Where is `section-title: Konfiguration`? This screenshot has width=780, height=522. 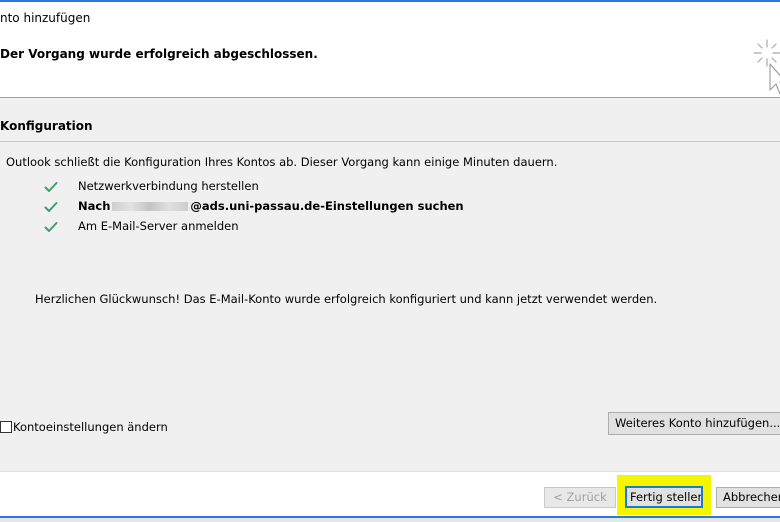
section-title: Konfiguration is located at coordinates (46, 126).